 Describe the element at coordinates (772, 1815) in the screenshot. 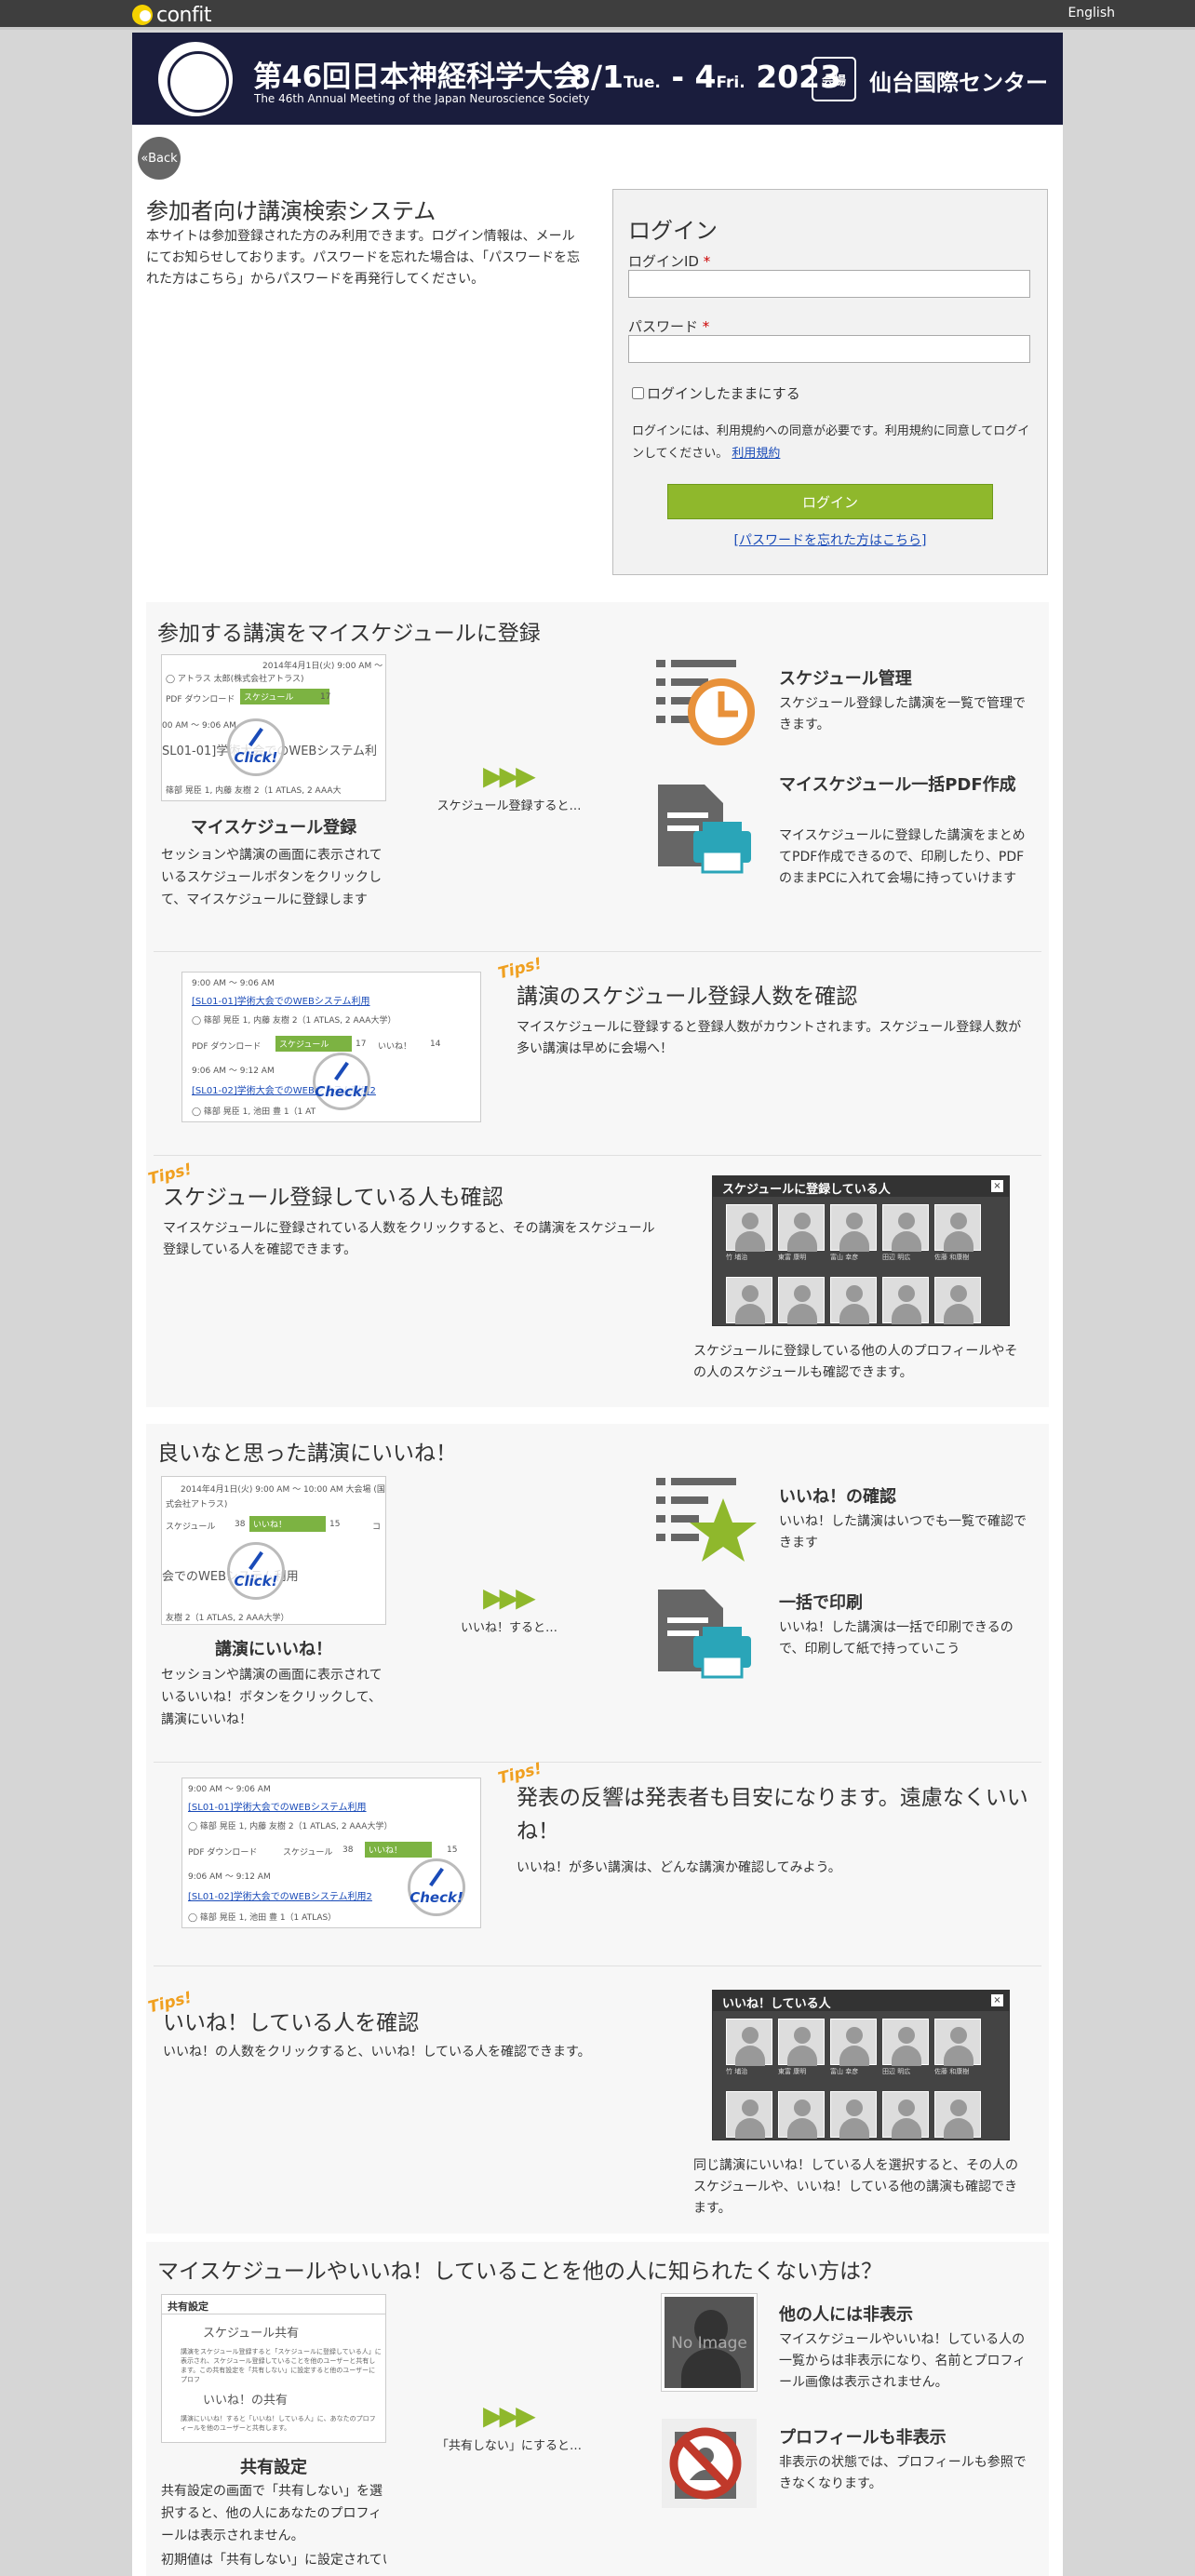

I see `tip-like-reaction-title: 発表の反響は発表者も目安になります。遠慮なくいいね！` at that location.